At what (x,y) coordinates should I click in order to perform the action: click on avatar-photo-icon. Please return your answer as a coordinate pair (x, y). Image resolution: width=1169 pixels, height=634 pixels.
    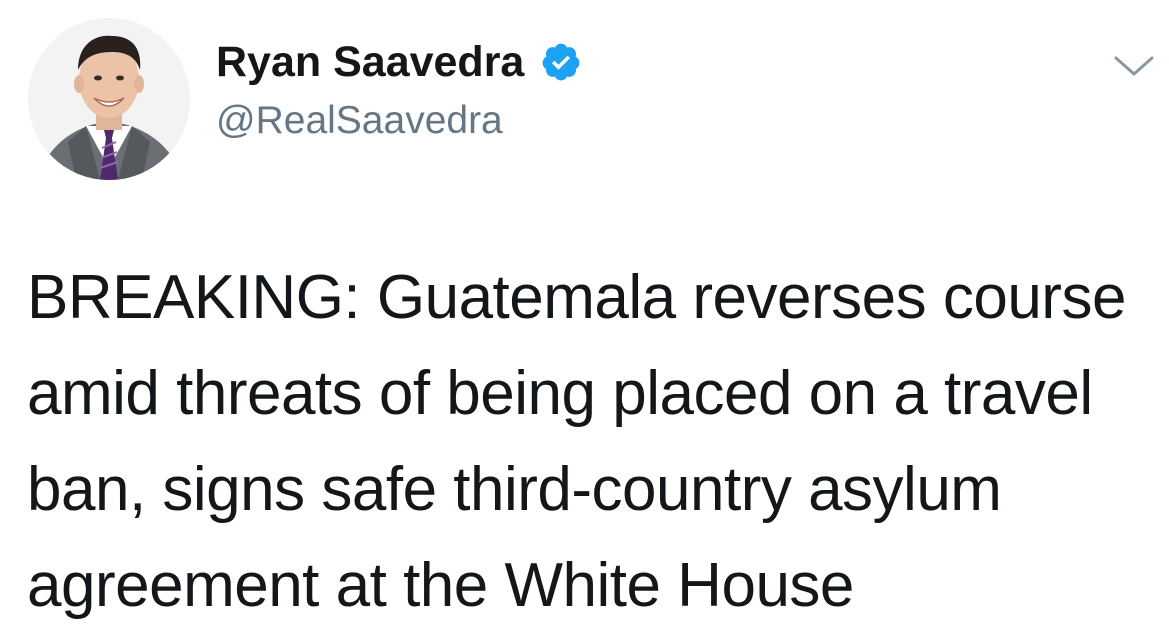
    Looking at the image, I should click on (109, 99).